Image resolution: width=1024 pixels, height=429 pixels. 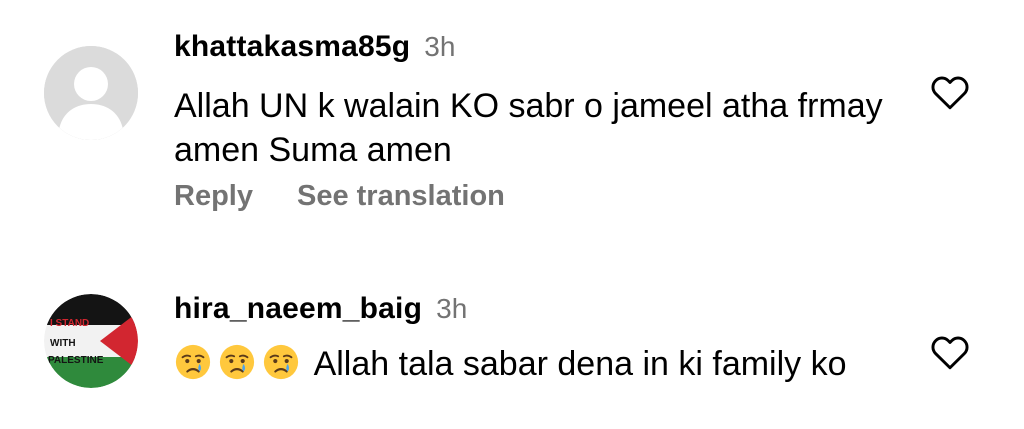 I want to click on username: khattakasma85g, so click(x=292, y=47).